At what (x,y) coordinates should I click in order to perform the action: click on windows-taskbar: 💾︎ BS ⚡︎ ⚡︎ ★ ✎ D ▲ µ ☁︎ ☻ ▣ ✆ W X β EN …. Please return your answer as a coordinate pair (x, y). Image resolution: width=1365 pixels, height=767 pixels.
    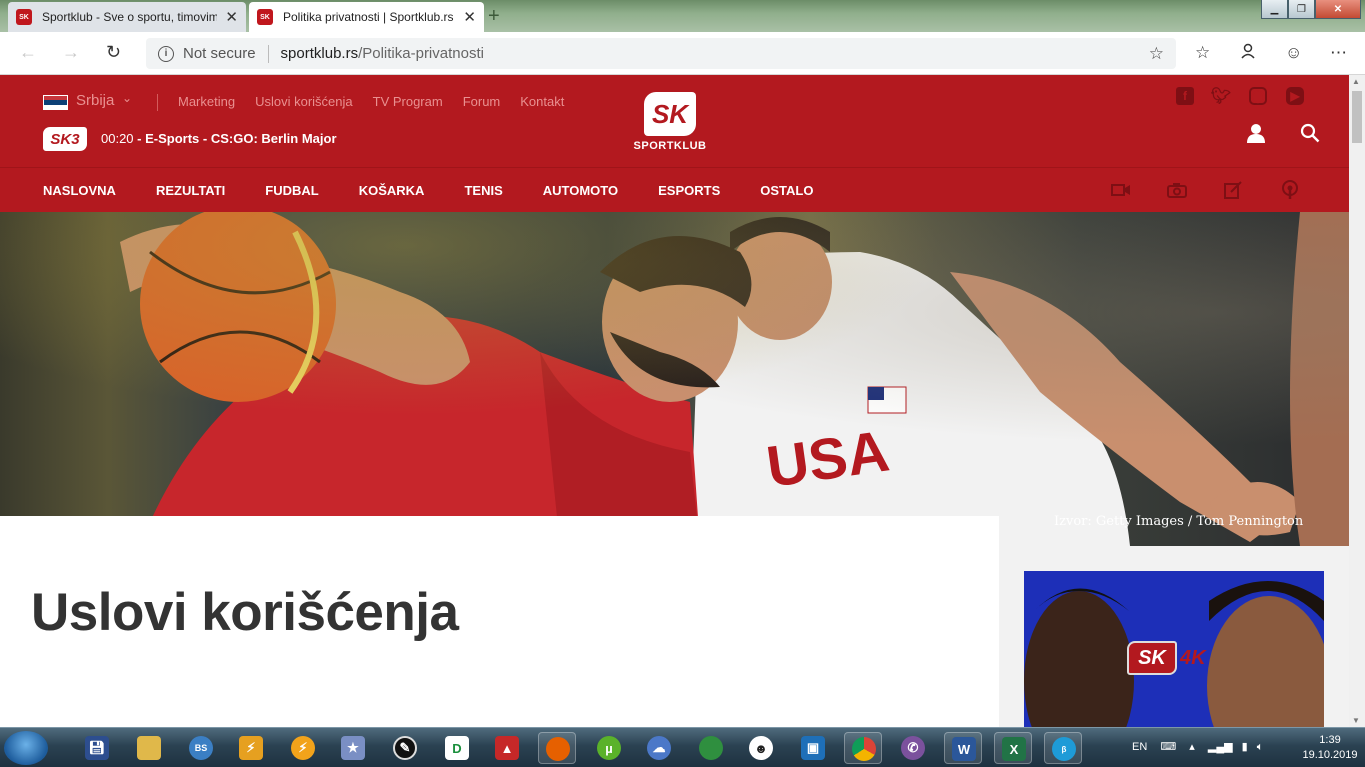
    Looking at the image, I should click on (682, 747).